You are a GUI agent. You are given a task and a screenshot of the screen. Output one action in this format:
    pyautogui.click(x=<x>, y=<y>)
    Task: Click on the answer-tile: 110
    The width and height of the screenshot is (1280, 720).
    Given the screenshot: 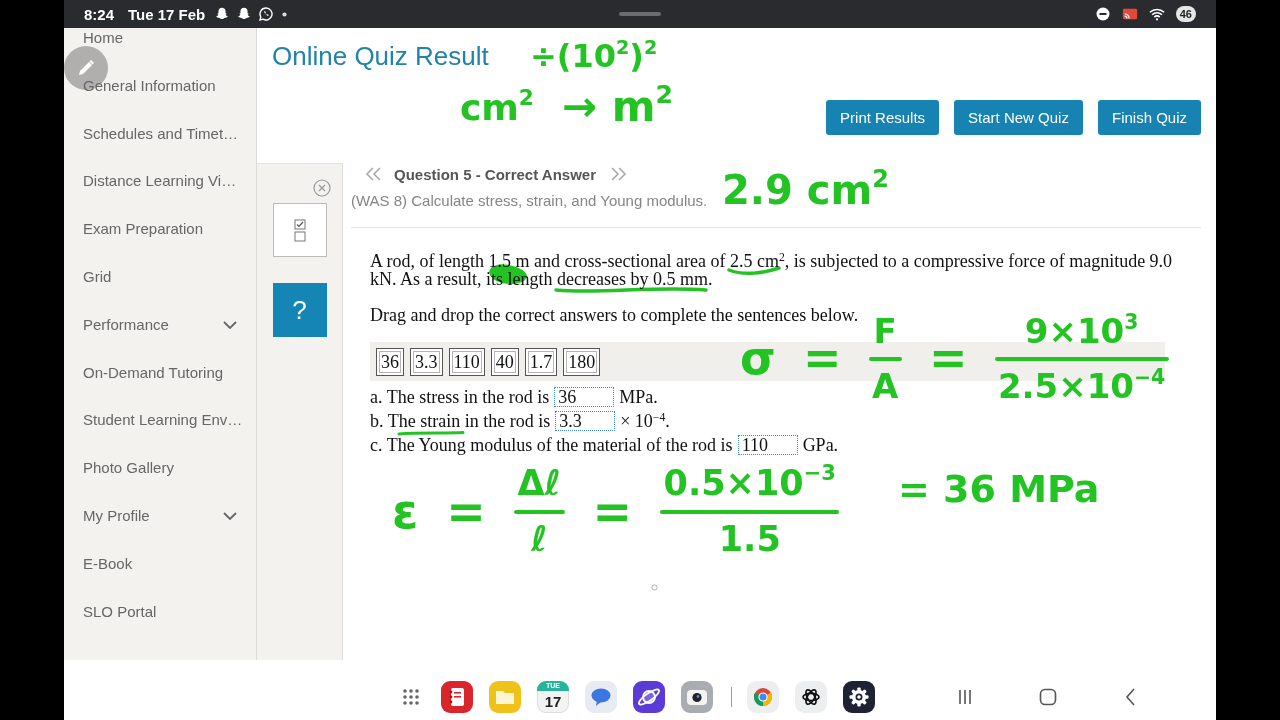 What is the action you would take?
    pyautogui.click(x=466, y=361)
    